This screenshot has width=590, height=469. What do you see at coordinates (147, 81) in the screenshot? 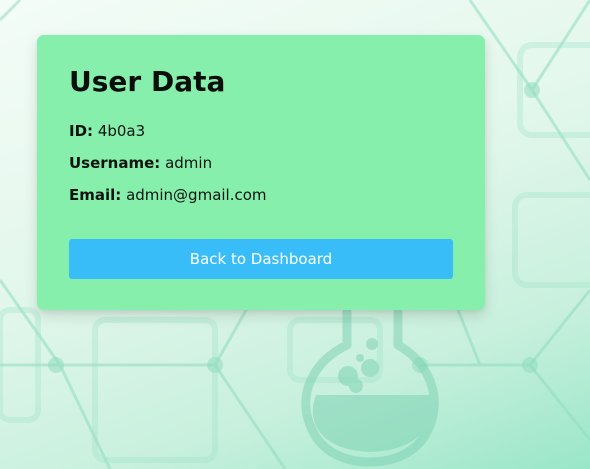
I see `page-title: User Data` at bounding box center [147, 81].